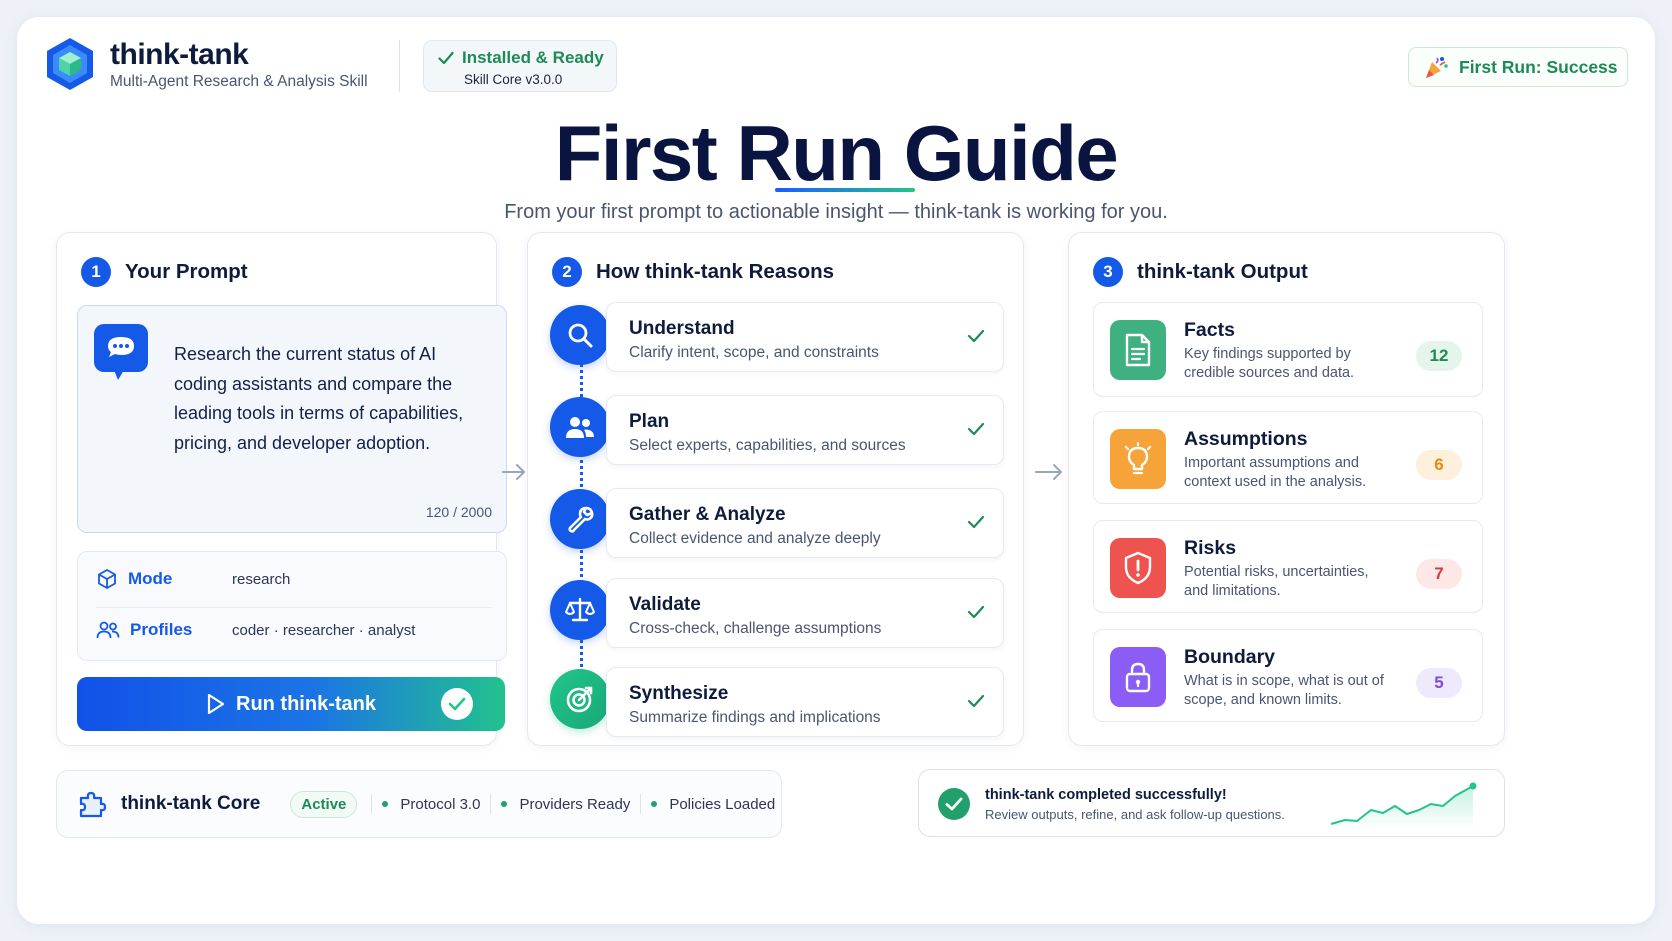 The image size is (1672, 941). Describe the element at coordinates (324, 804) in the screenshot. I see `core-active-badge: Active` at that location.